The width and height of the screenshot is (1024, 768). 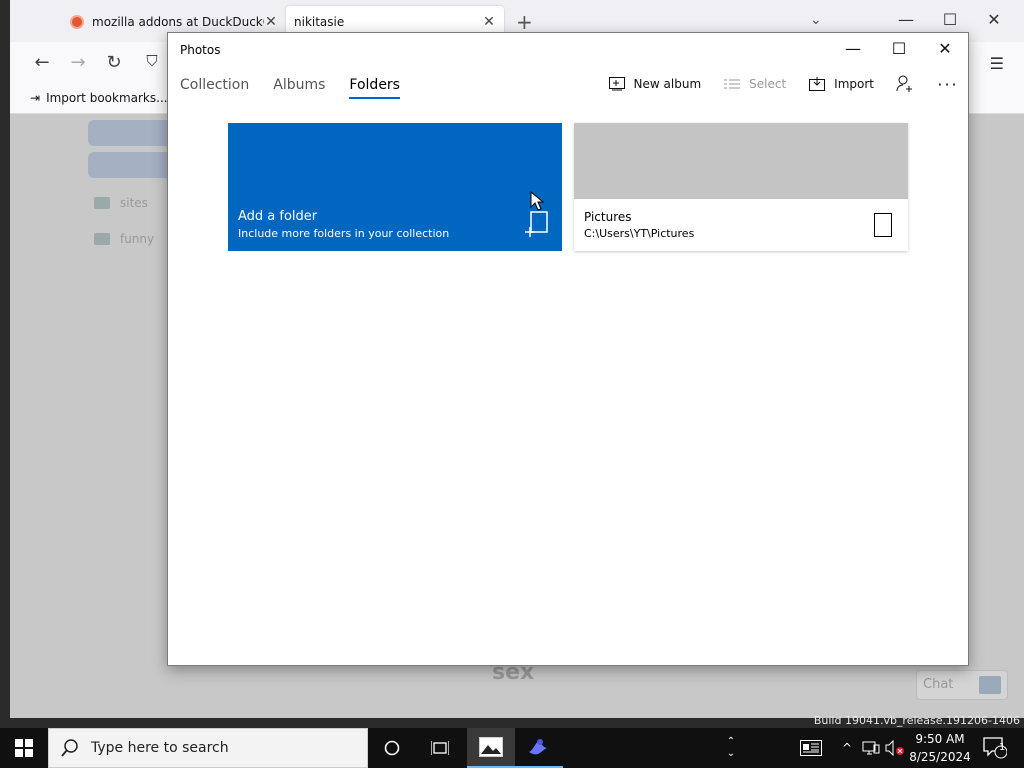 I want to click on folder-checkbox, so click(x=883, y=225).